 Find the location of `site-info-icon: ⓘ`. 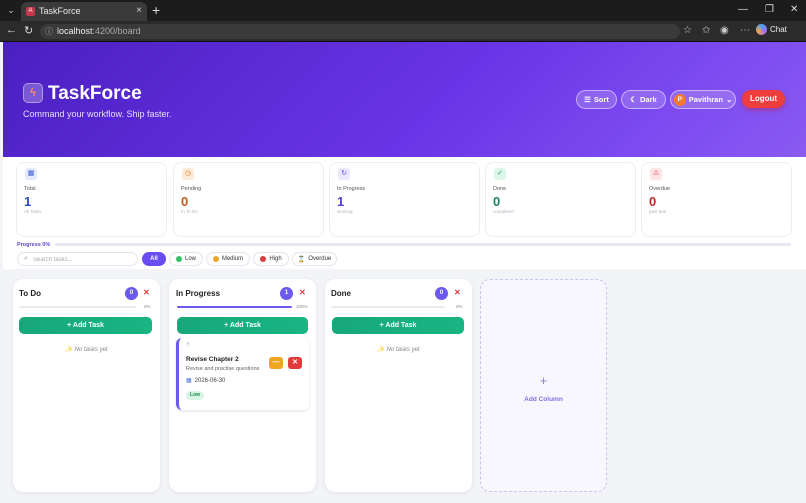

site-info-icon: ⓘ is located at coordinates (49, 31).